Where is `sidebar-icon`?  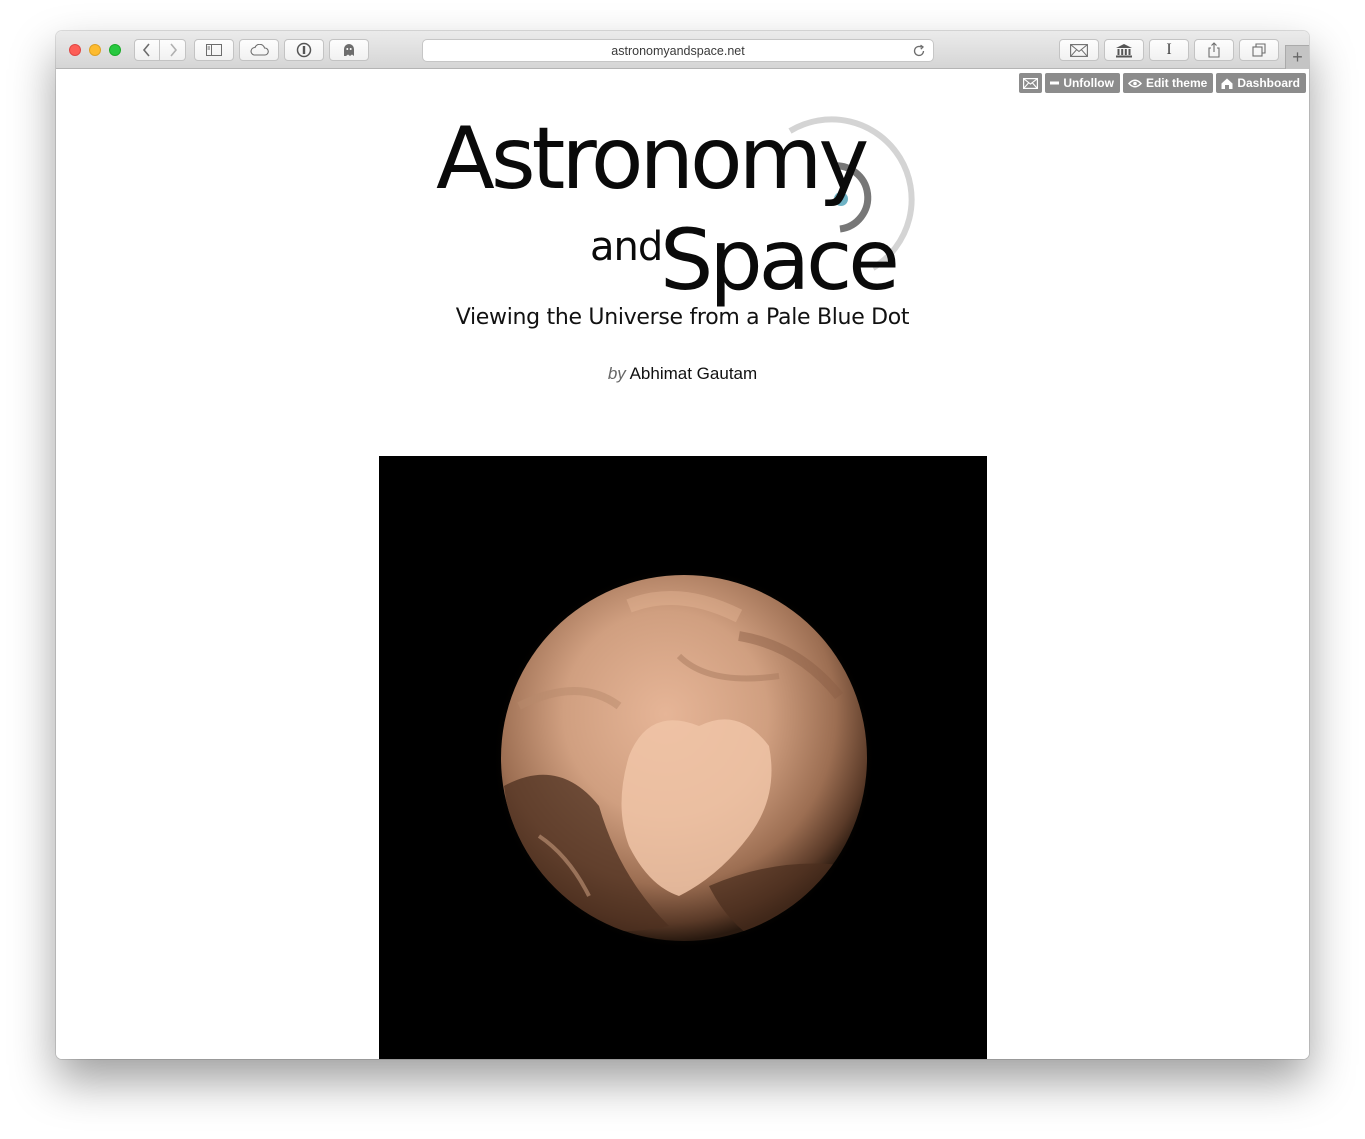 sidebar-icon is located at coordinates (214, 50).